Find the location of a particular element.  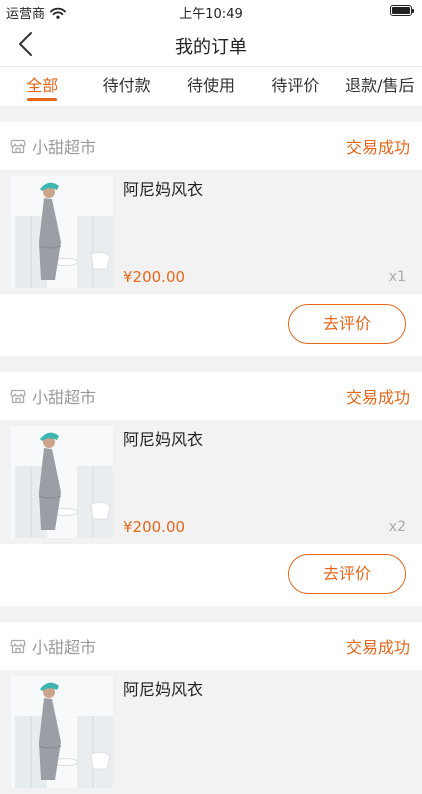

battery-icon is located at coordinates (402, 10).